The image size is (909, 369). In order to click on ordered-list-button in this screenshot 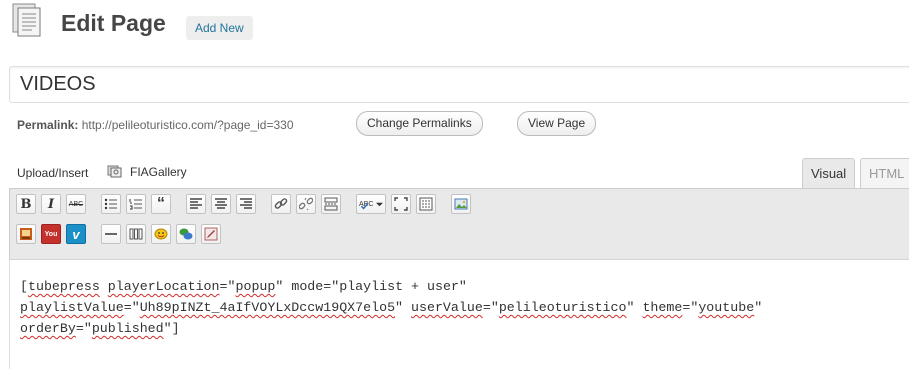, I will do `click(136, 204)`.